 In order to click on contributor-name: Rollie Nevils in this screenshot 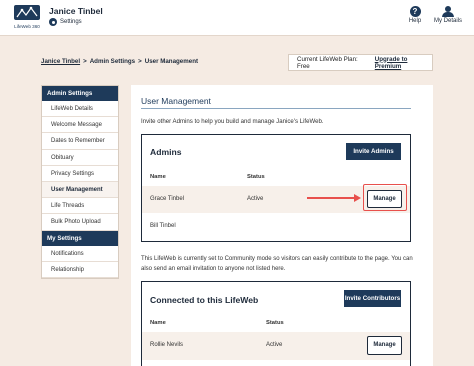, I will do `click(167, 345)`.